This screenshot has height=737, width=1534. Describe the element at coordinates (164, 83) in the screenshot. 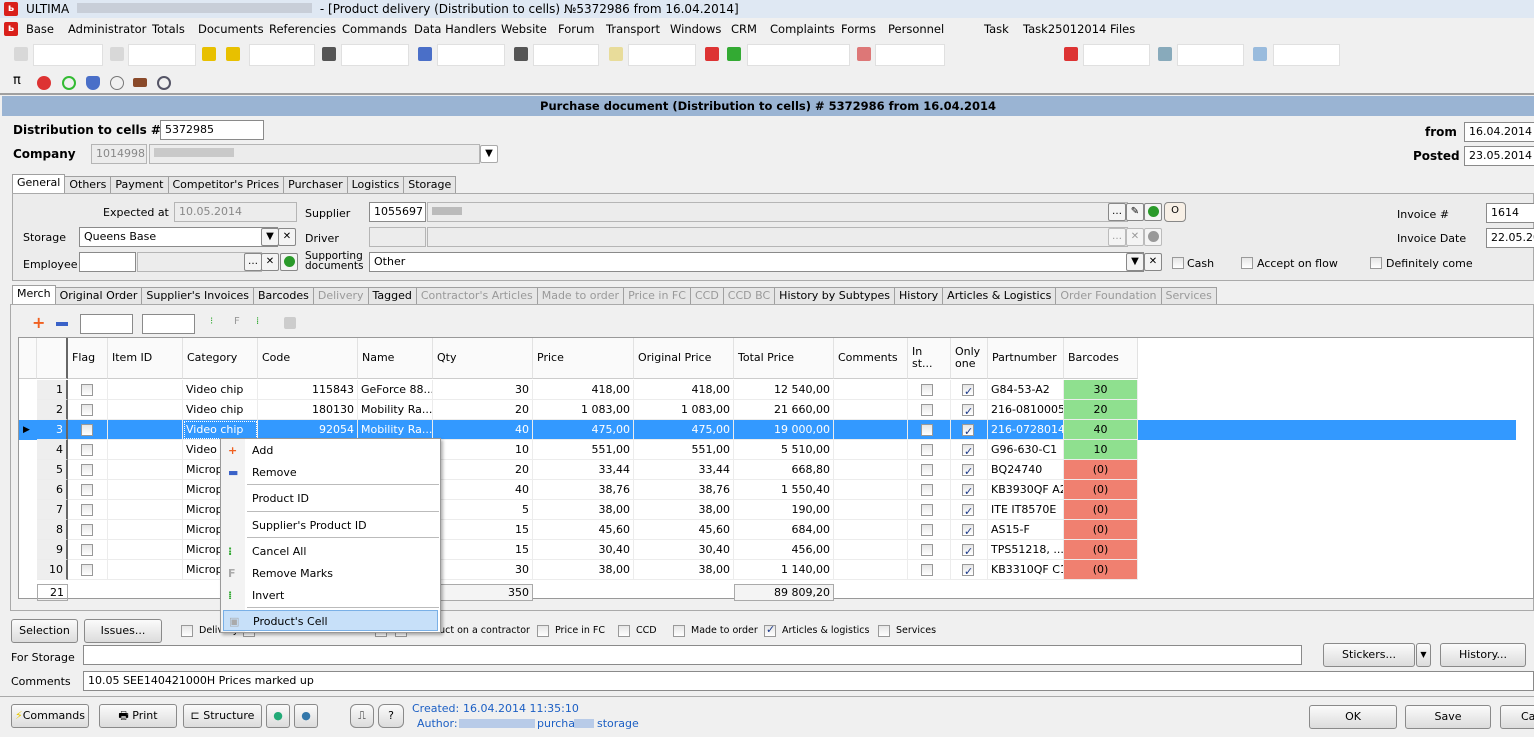

I see `magnifier-icon` at that location.